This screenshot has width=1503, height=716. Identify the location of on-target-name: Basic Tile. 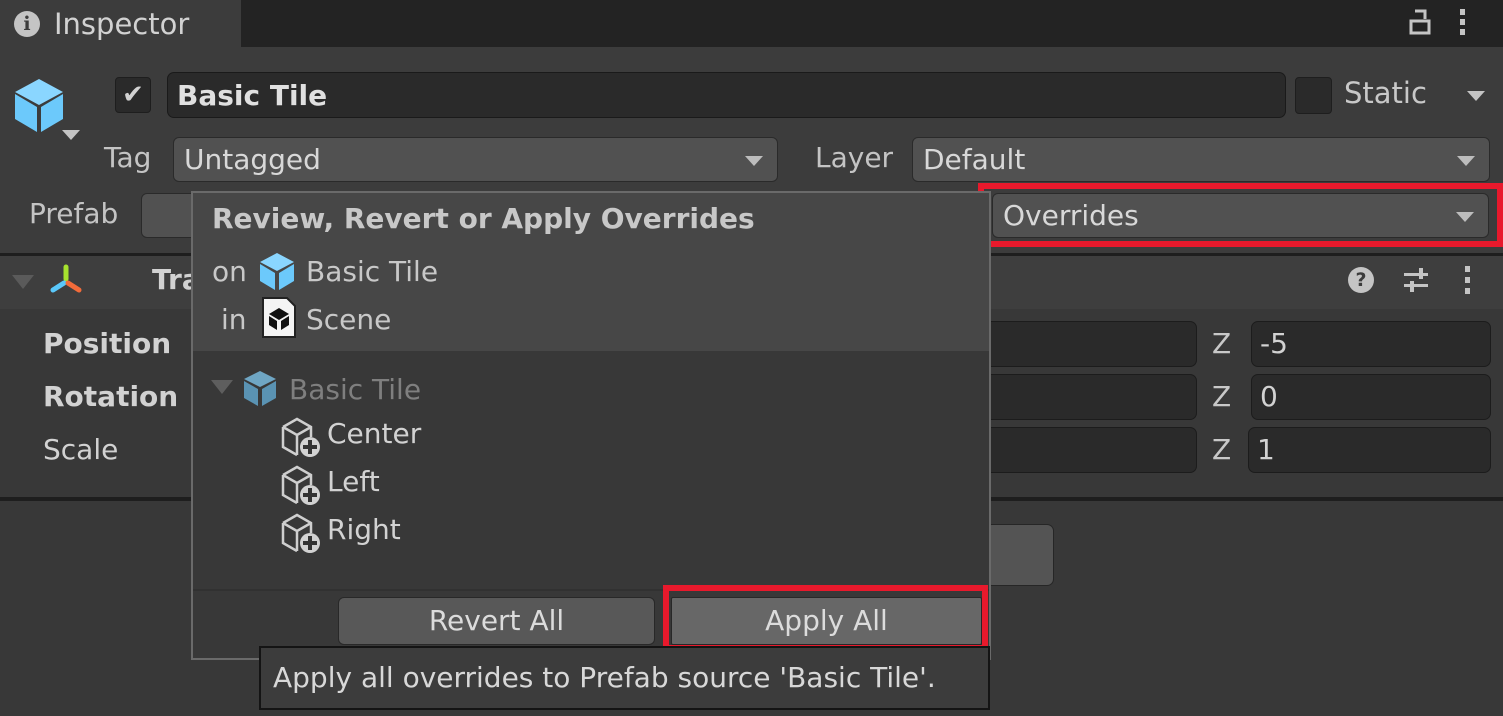
(372, 271).